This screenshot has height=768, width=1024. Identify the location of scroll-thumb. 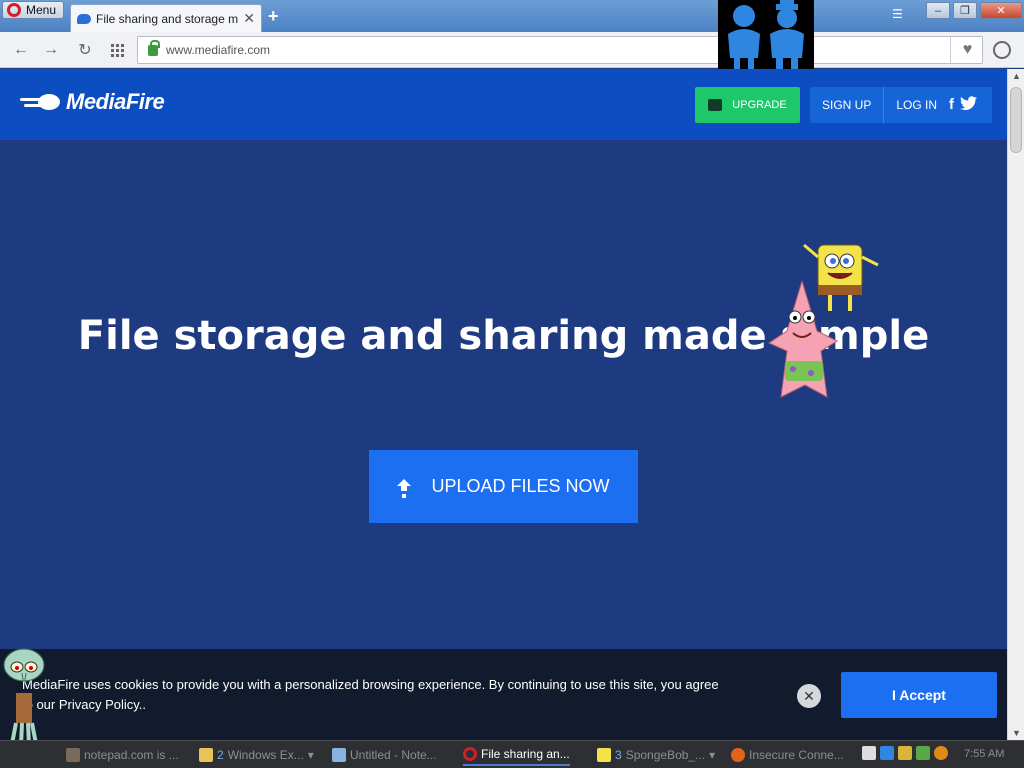
(1016, 120).